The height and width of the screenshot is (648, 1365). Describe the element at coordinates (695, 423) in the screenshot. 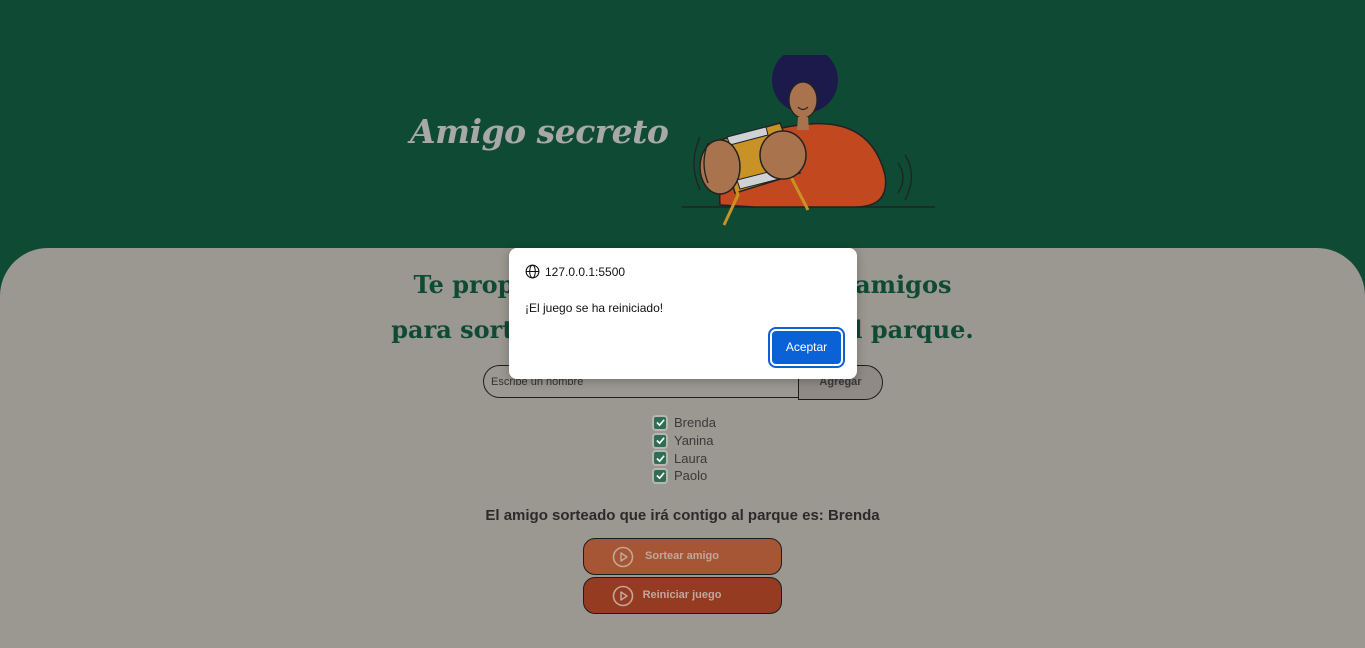

I see `friend-name: Brenda` at that location.